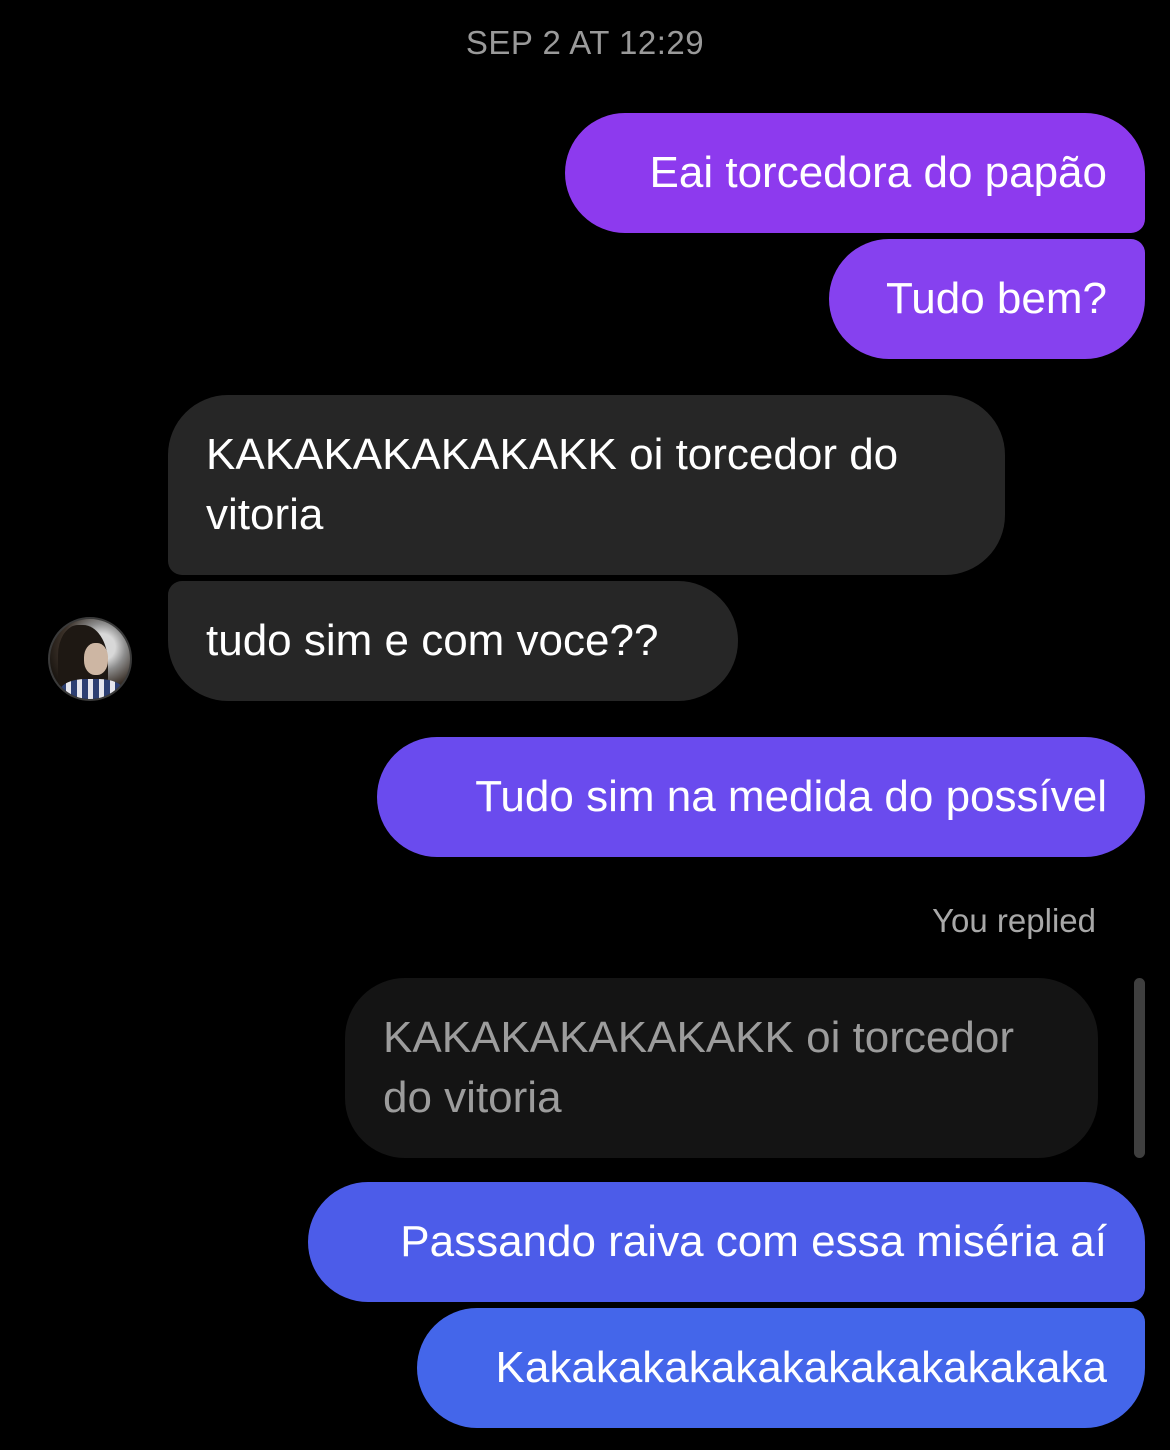 This screenshot has height=1450, width=1170. I want to click on sender-avatar, so click(90, 659).